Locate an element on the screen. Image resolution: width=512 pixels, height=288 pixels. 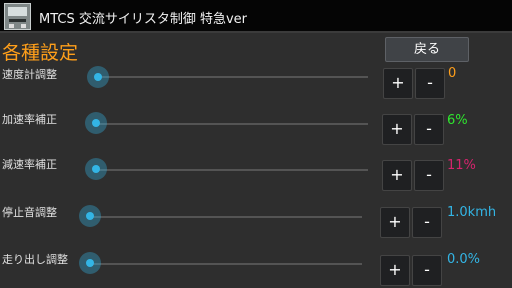
start-motion-adjust-slider is located at coordinates (226, 264).